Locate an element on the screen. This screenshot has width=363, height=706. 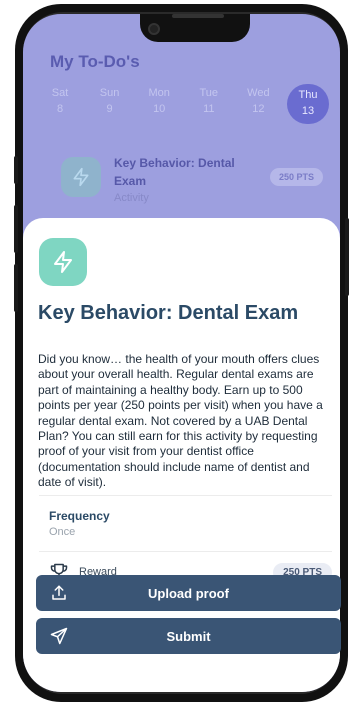
camera-icon is located at coordinates (154, 29).